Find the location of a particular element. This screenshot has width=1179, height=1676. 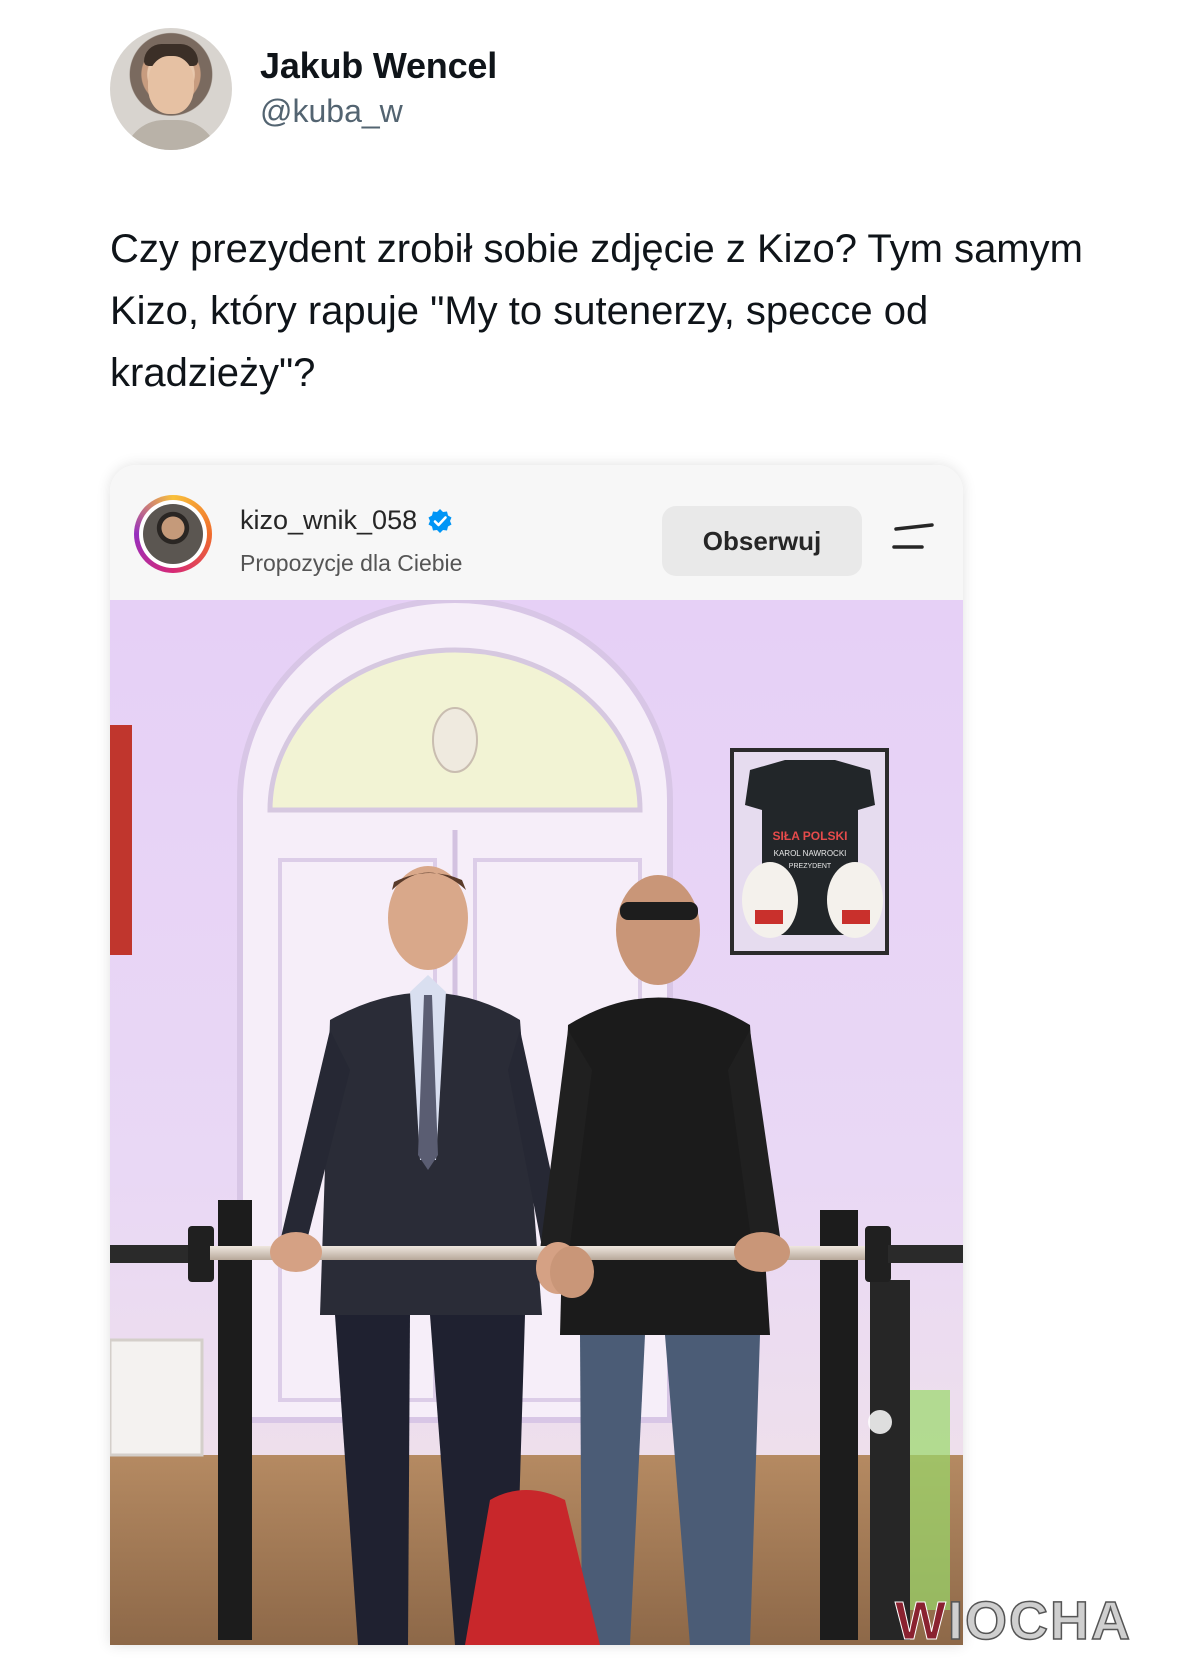

verified-badge-icon is located at coordinates (440, 520).